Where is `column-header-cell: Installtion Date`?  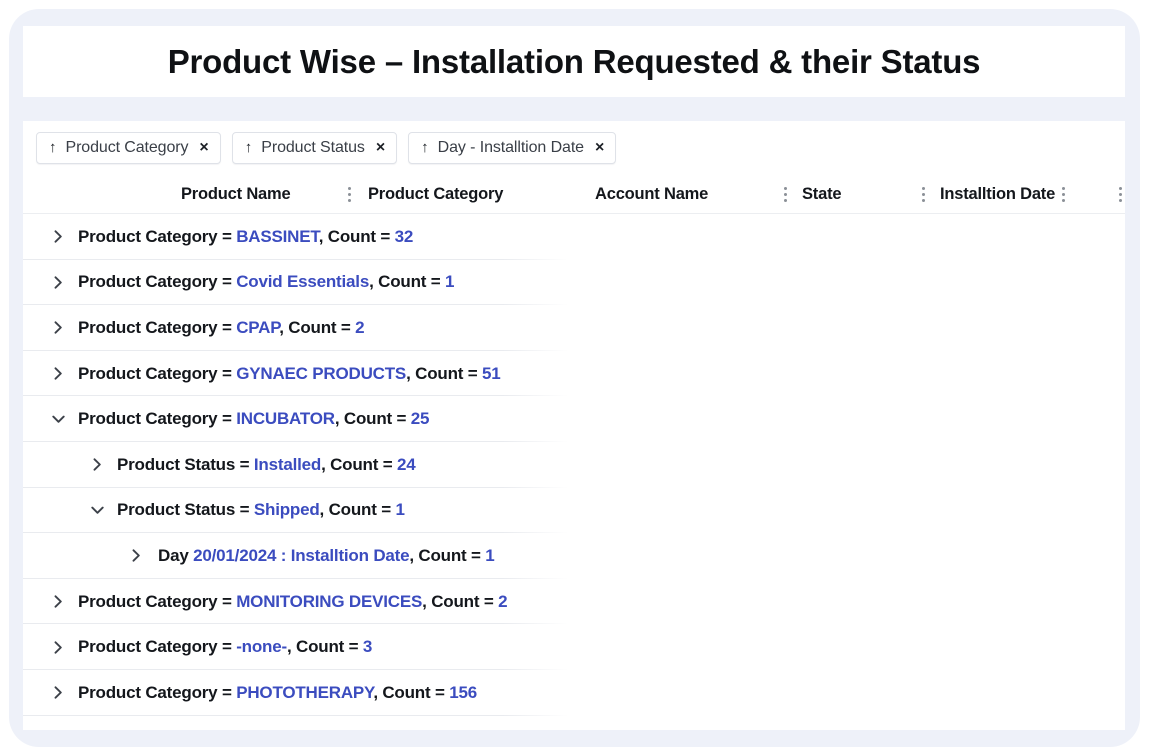 column-header-cell: Installtion Date is located at coordinates (997, 194).